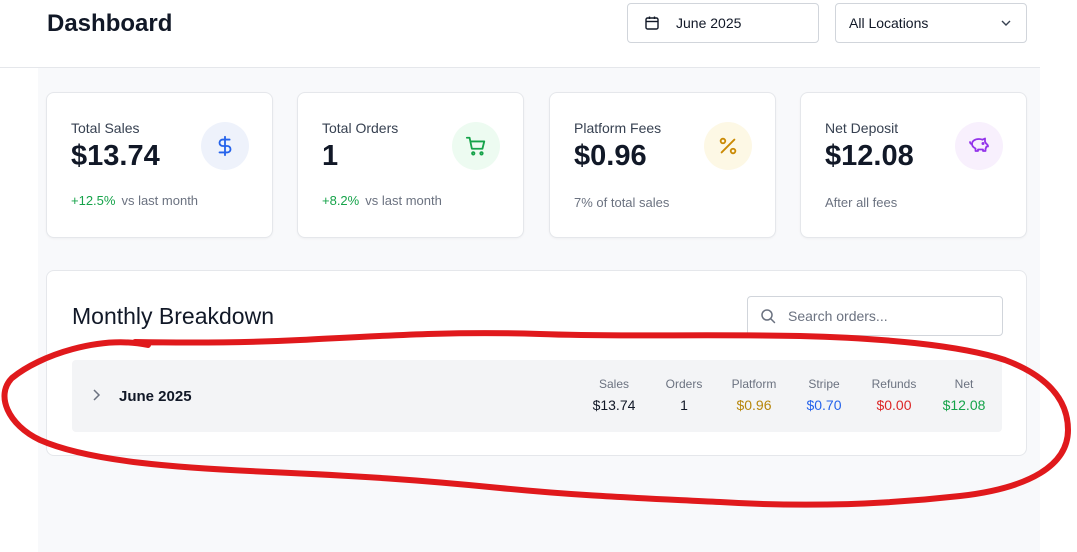 The width and height of the screenshot is (1077, 552). I want to click on search-input, so click(888, 316).